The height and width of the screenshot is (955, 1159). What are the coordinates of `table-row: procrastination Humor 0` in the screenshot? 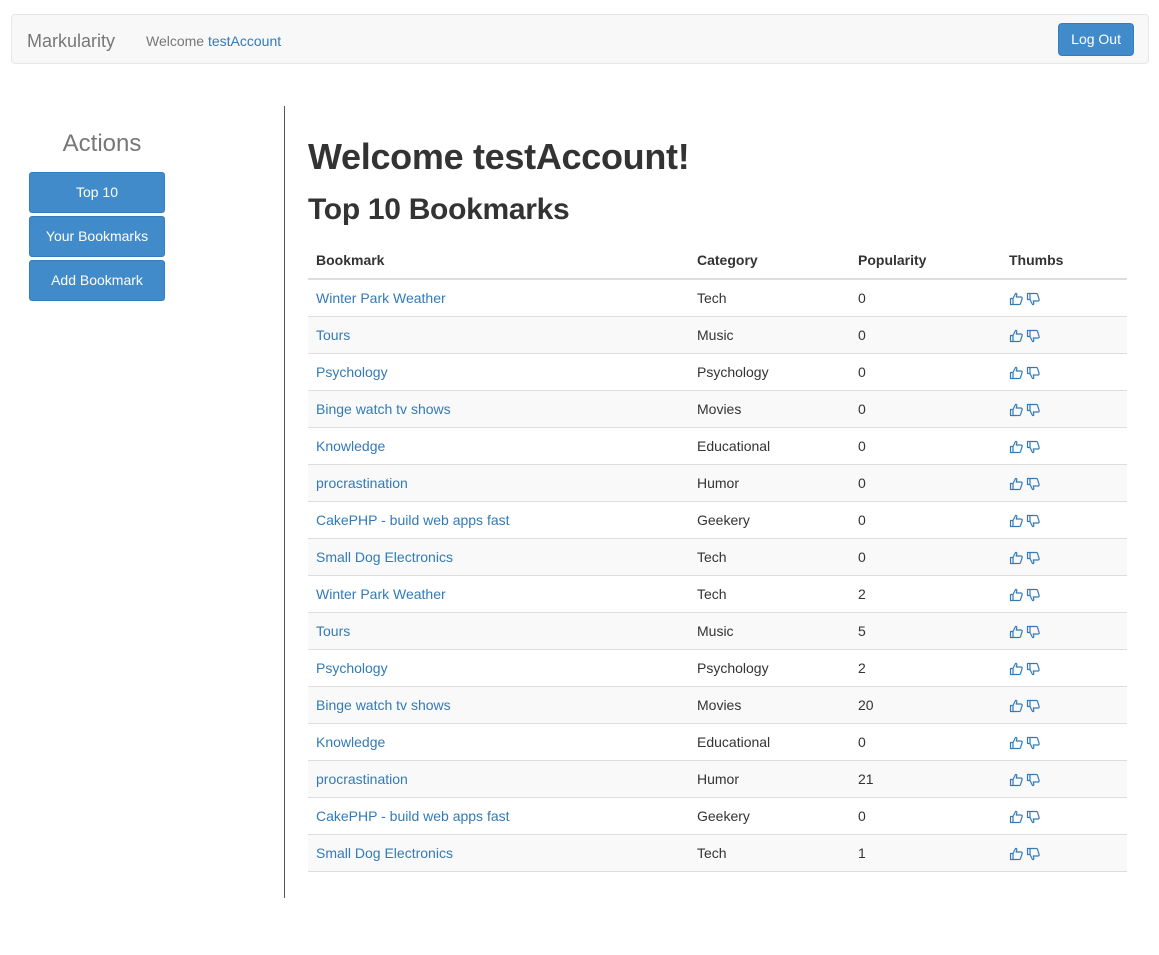 It's located at (717, 483).